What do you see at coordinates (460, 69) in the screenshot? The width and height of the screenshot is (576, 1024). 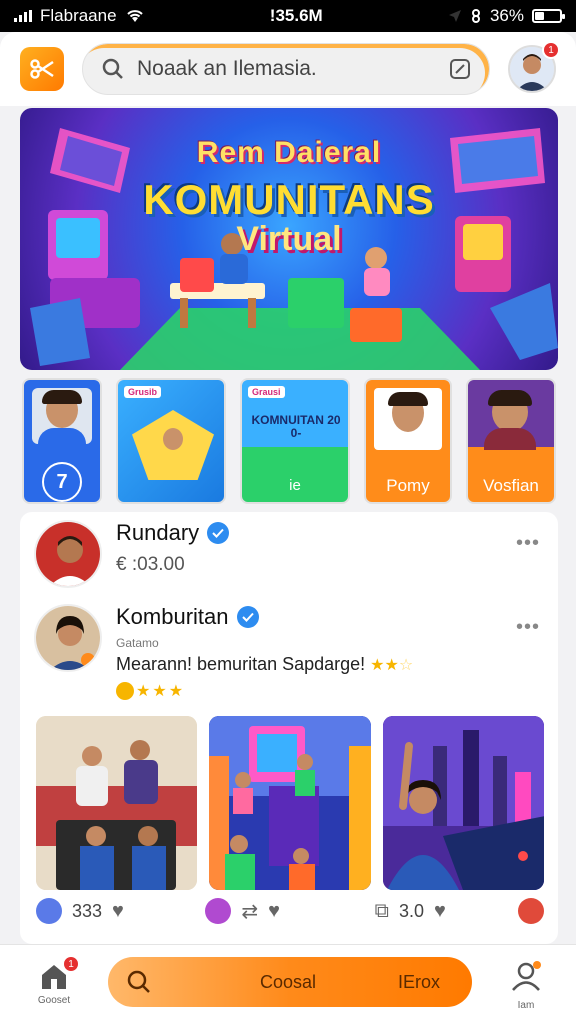 I see `edit-icon` at bounding box center [460, 69].